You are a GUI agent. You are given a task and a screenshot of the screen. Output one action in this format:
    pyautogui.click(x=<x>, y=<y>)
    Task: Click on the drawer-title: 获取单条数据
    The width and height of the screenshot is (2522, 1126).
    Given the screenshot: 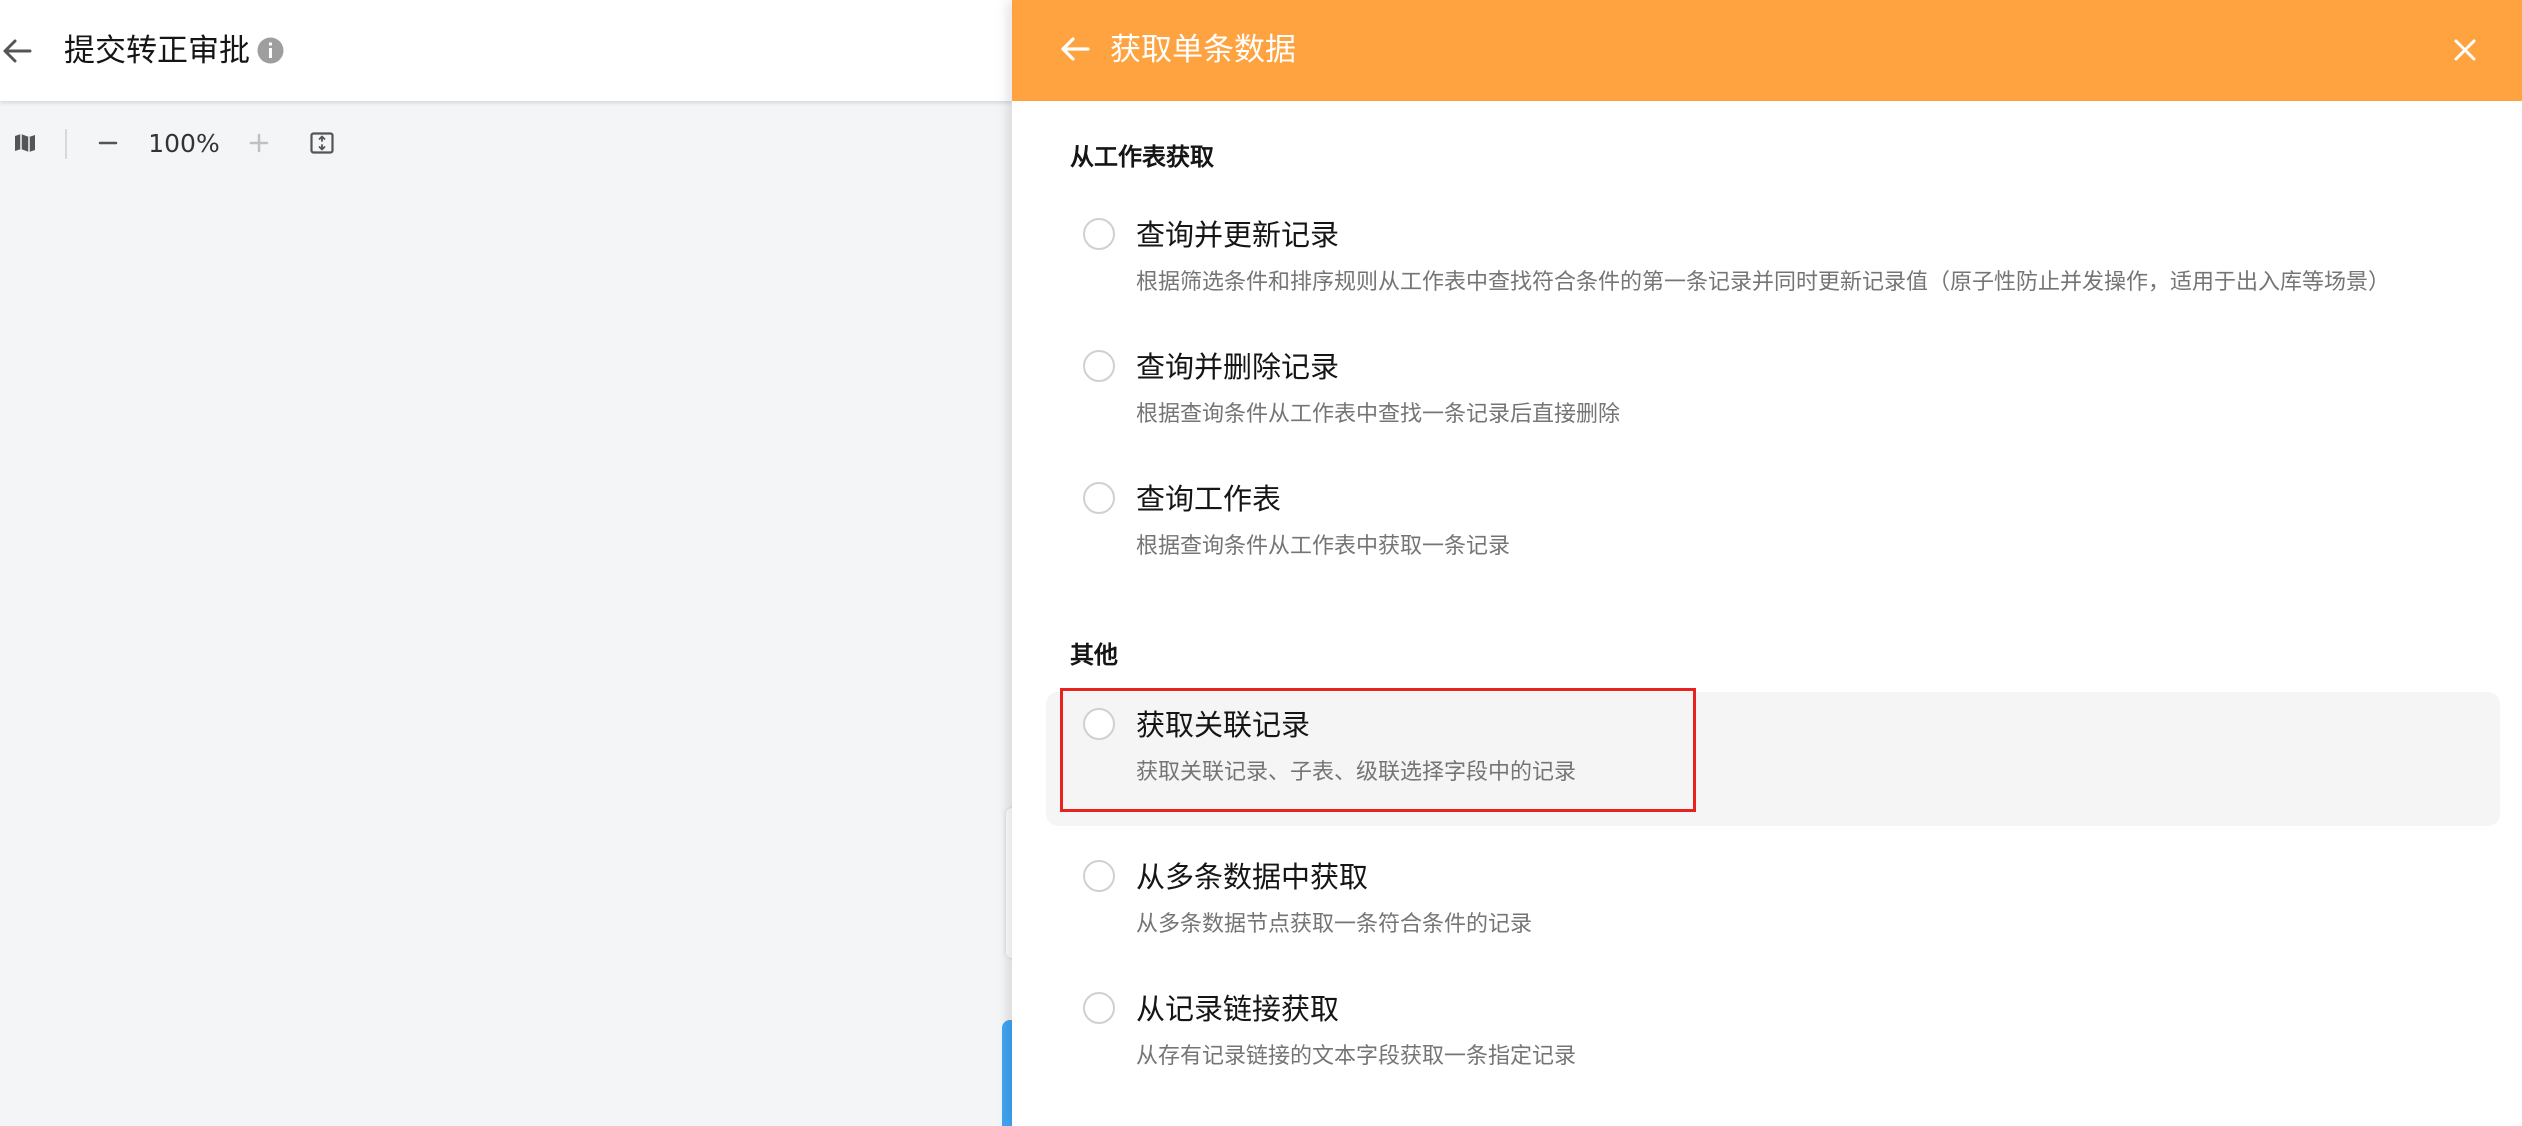 What is the action you would take?
    pyautogui.click(x=1203, y=50)
    